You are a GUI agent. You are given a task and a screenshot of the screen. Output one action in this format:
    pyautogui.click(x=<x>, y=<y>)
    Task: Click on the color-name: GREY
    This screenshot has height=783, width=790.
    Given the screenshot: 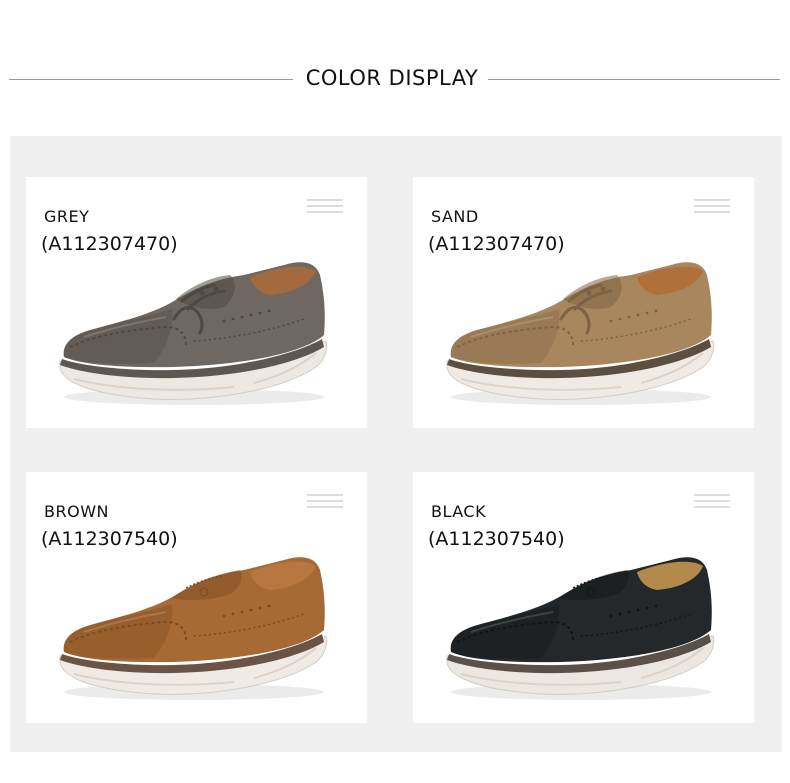 What is the action you would take?
    pyautogui.click(x=67, y=216)
    